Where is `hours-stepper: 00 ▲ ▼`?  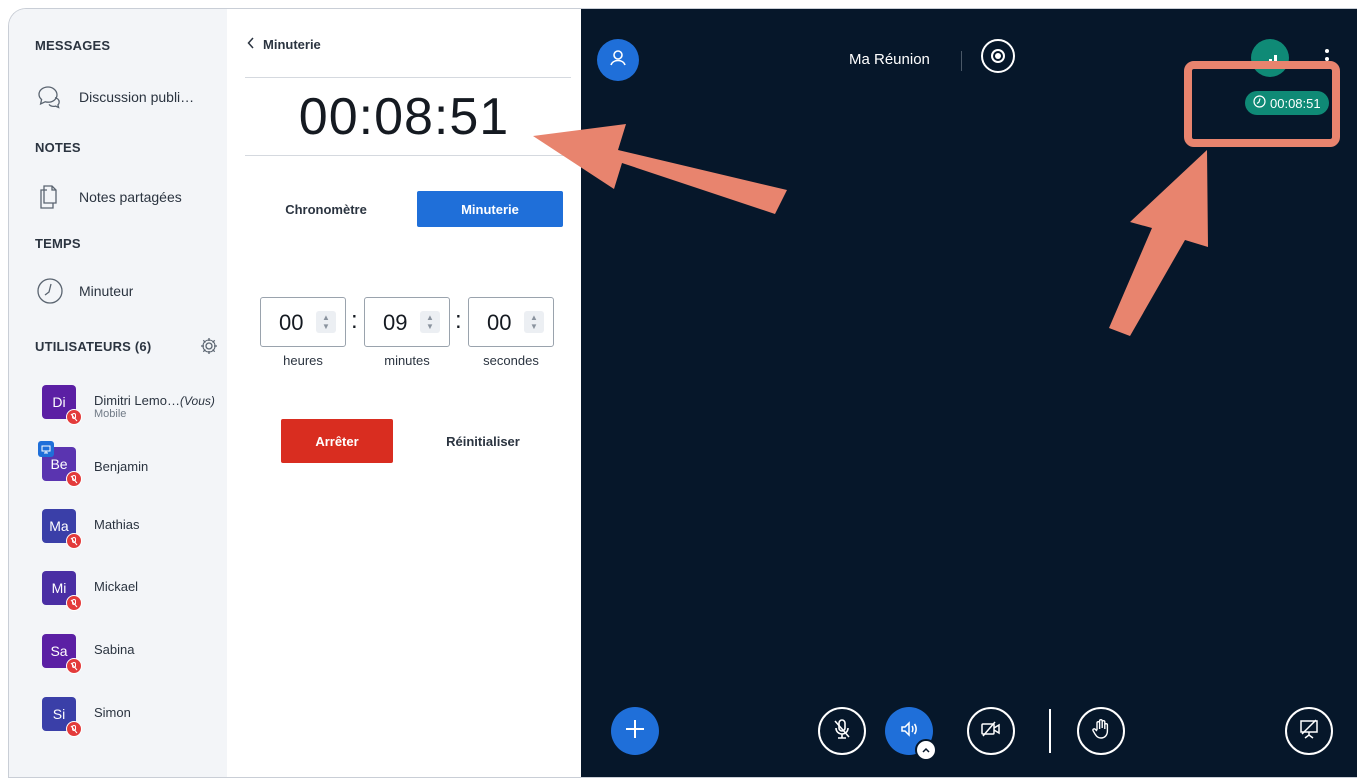 hours-stepper: 00 ▲ ▼ is located at coordinates (303, 322).